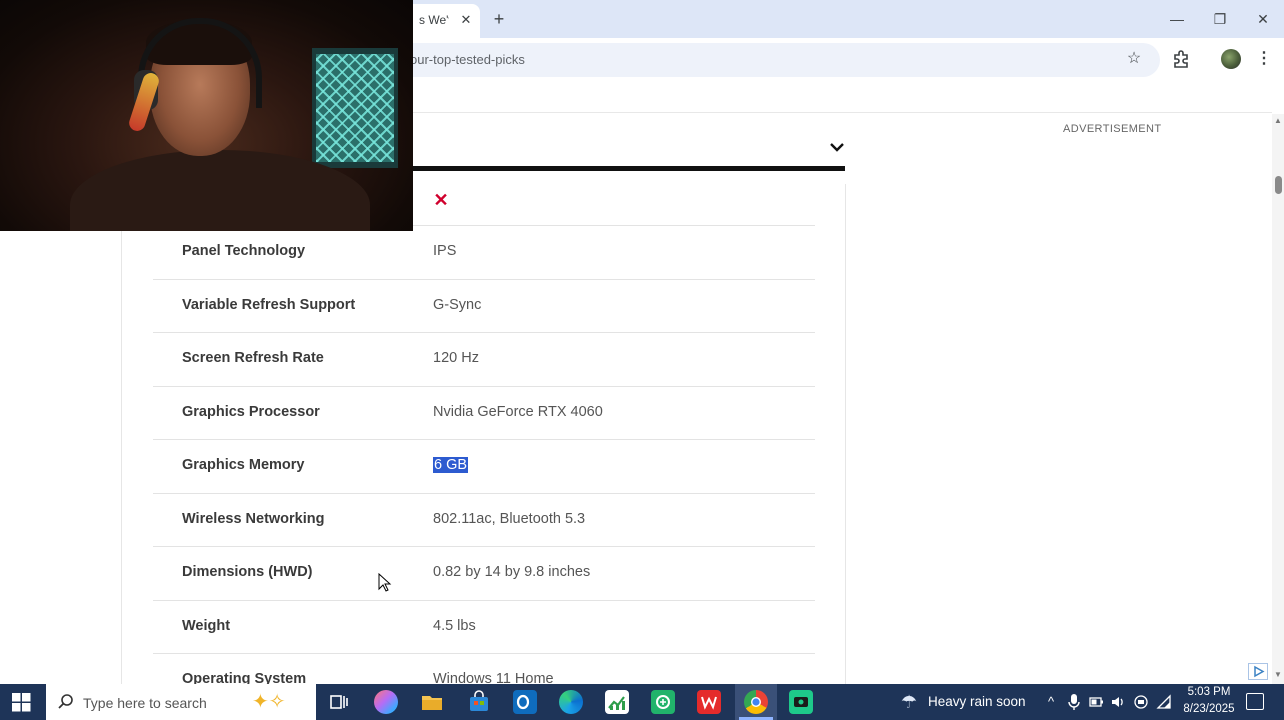 Image resolution: width=1284 pixels, height=720 pixels. Describe the element at coordinates (466, 20) in the screenshot. I see `tab-close-icon: ✕` at that location.